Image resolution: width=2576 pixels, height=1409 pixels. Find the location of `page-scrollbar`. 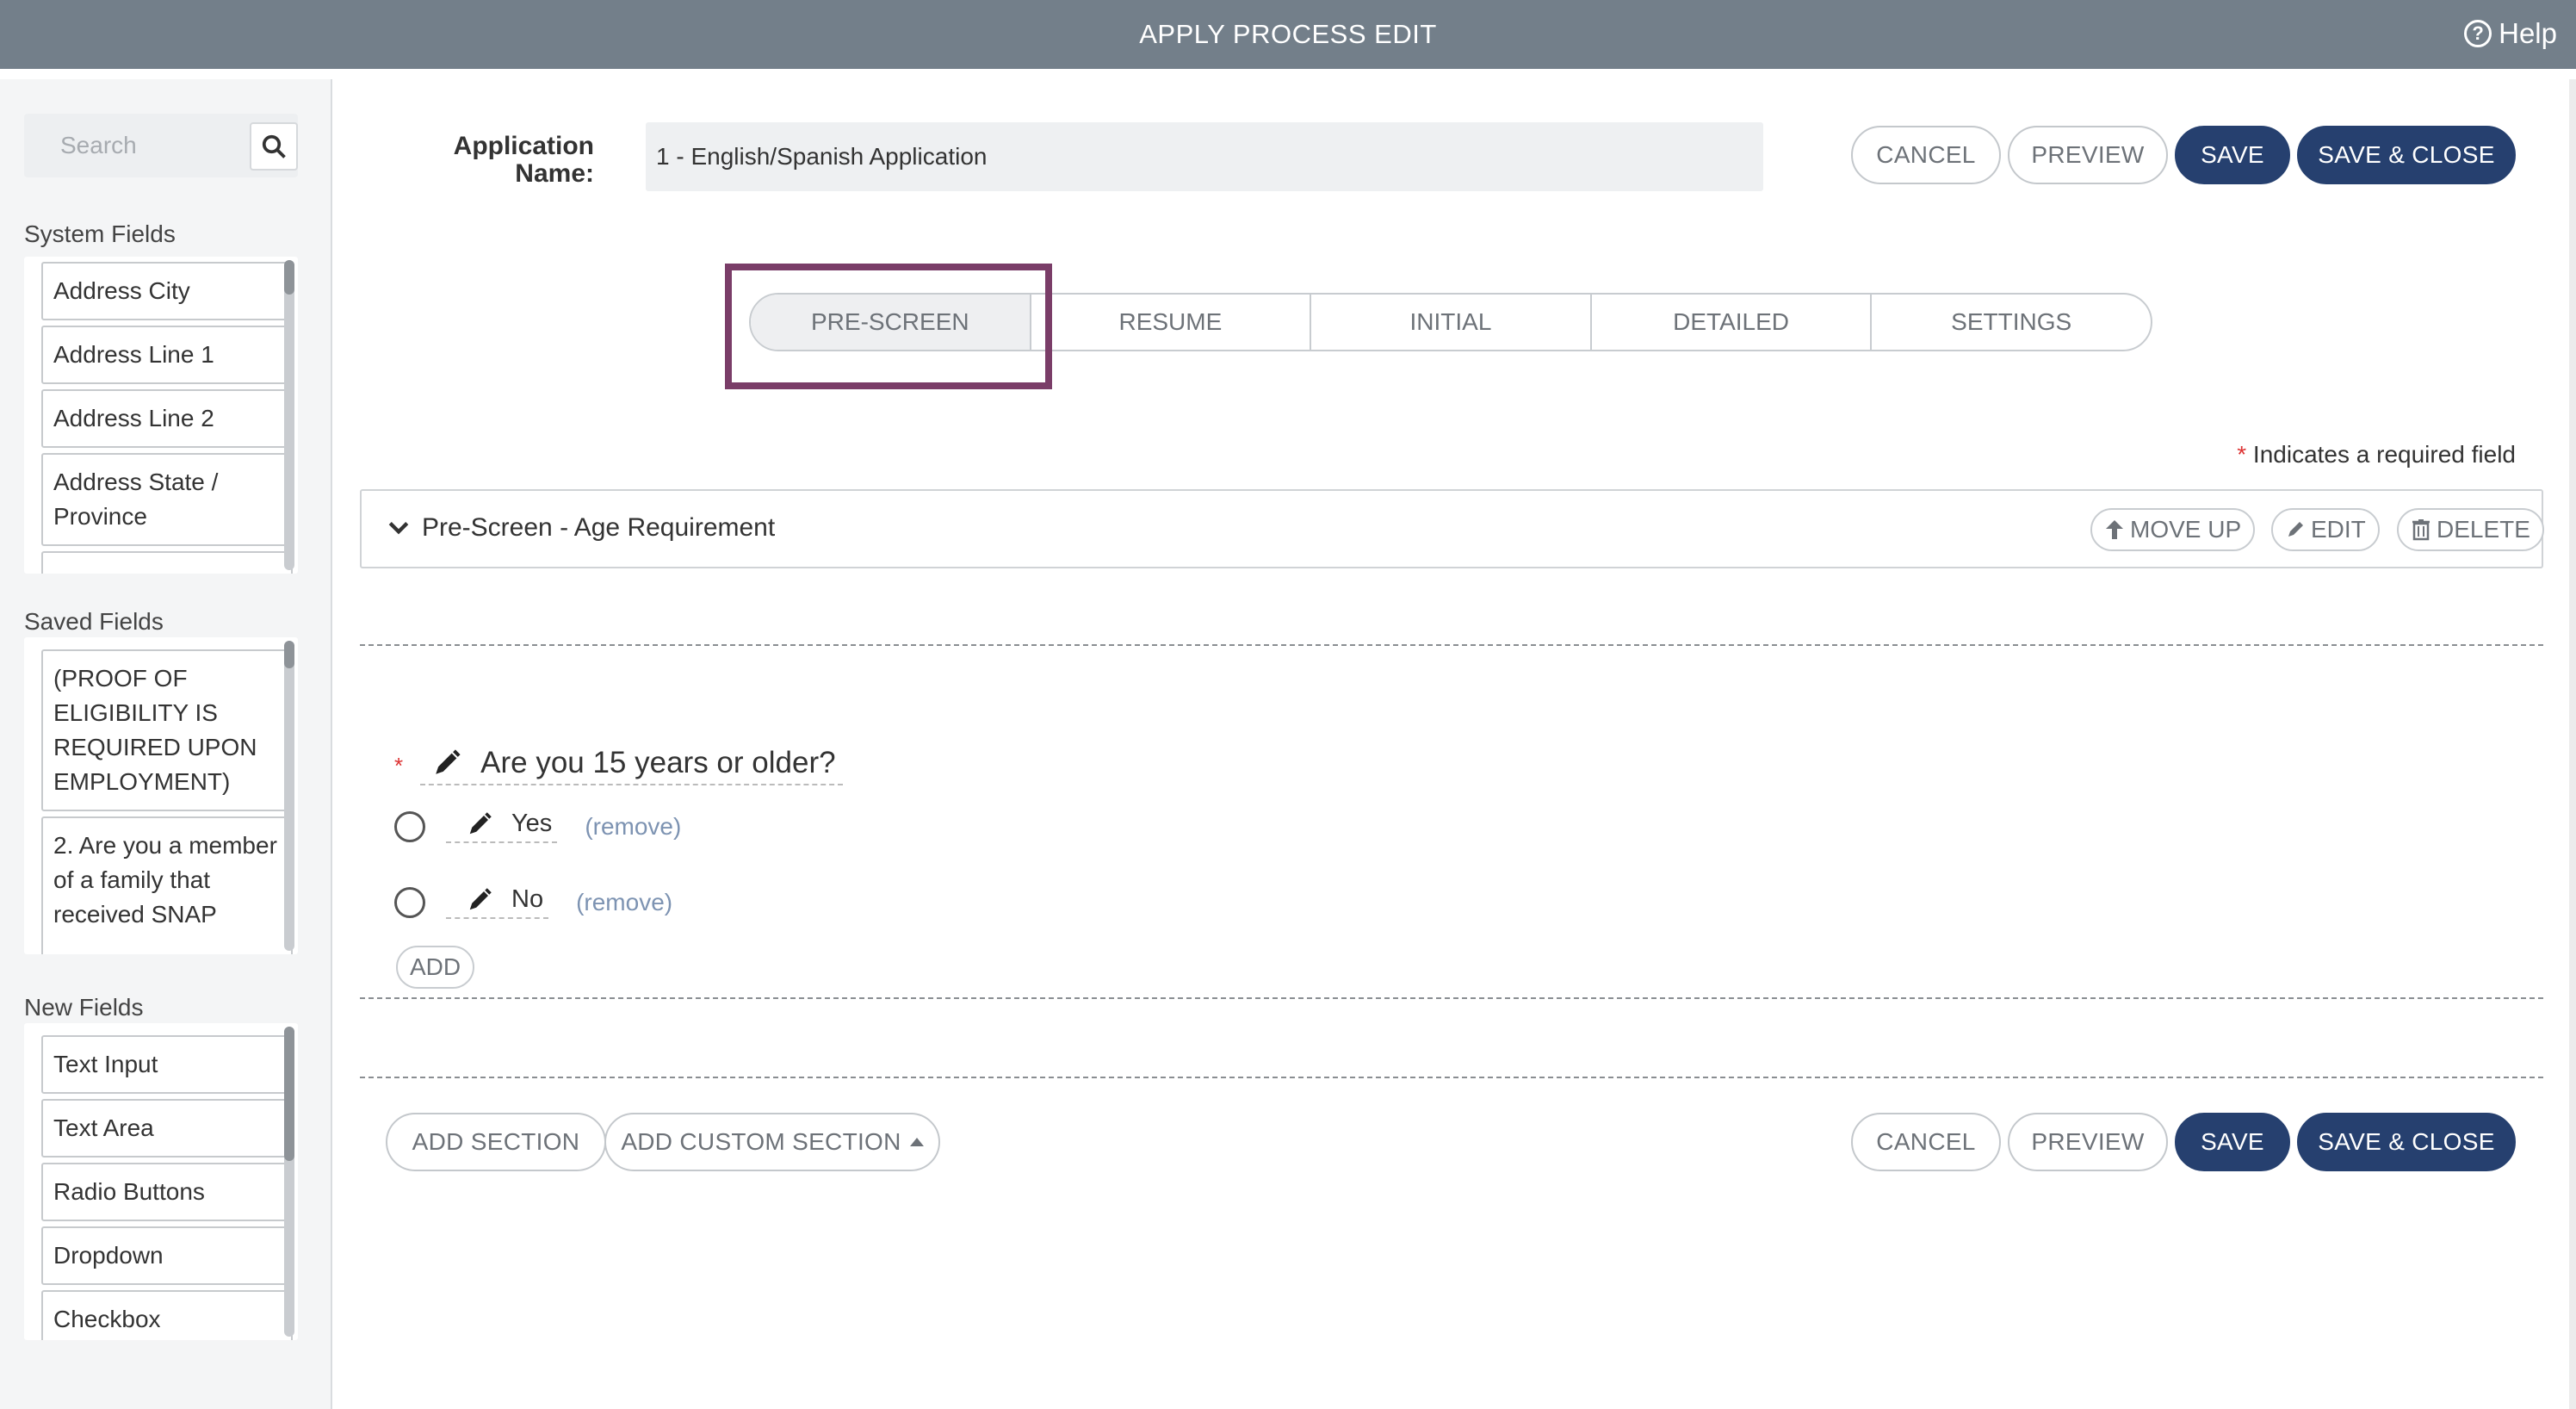

page-scrollbar is located at coordinates (2573, 744).